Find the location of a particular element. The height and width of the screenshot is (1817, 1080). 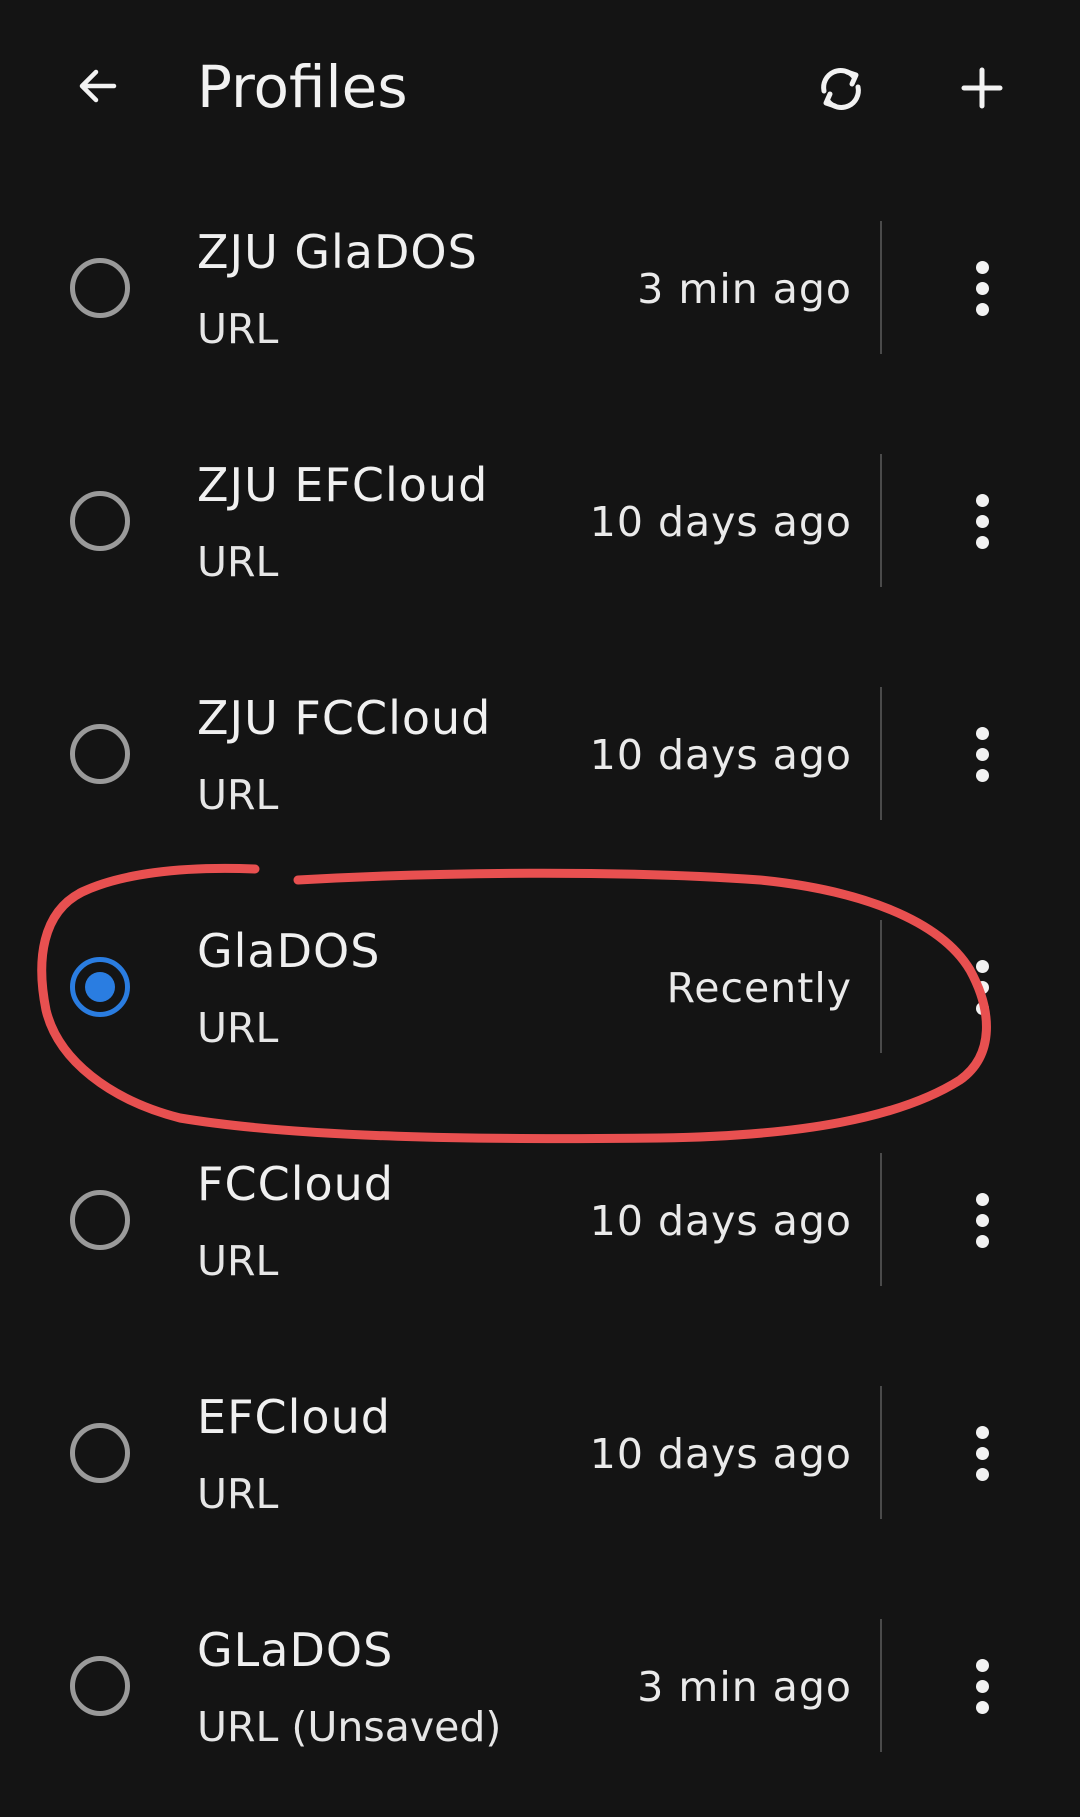

profile-row-selected: GlaDOS URL Recently is located at coordinates (540, 1001).